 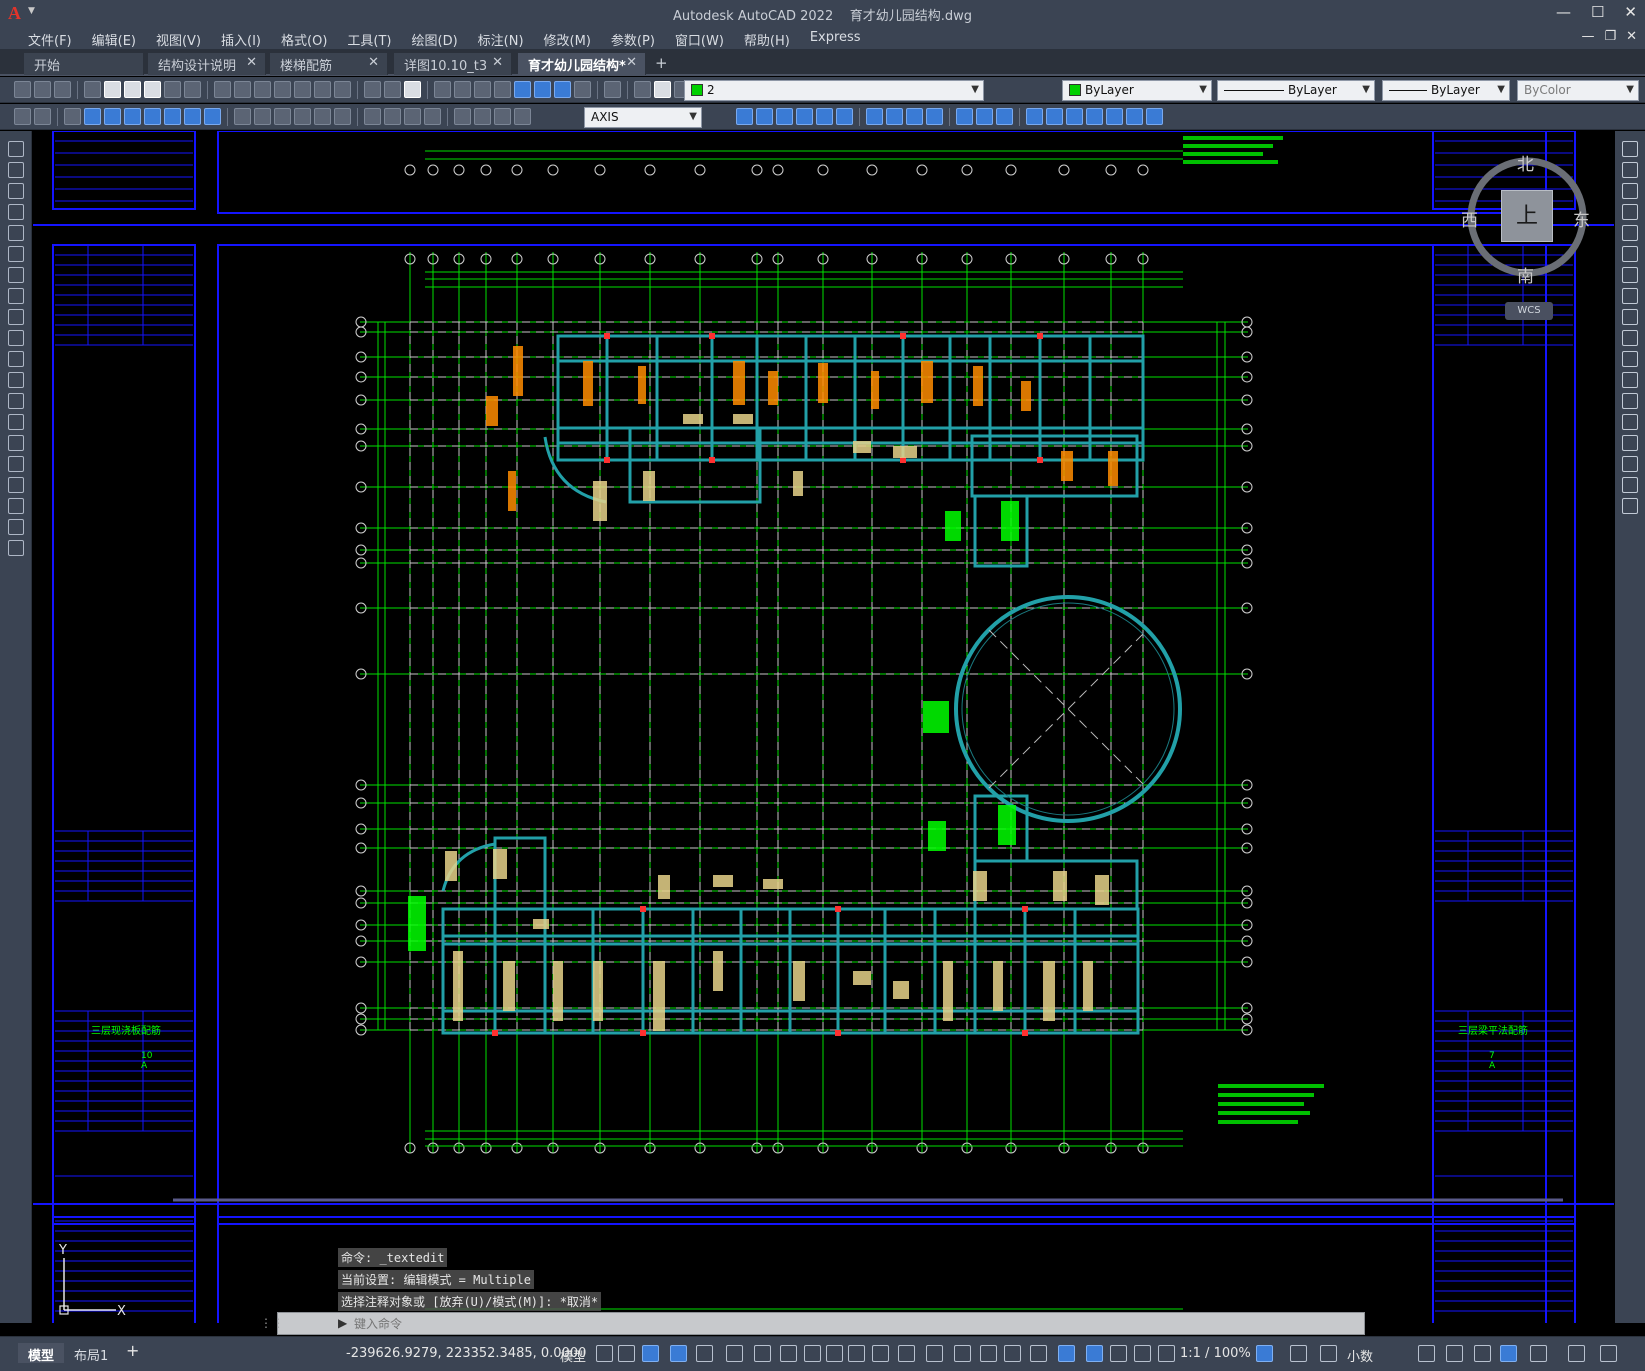 I want to click on menu-item: 文件(F), so click(x=50, y=39).